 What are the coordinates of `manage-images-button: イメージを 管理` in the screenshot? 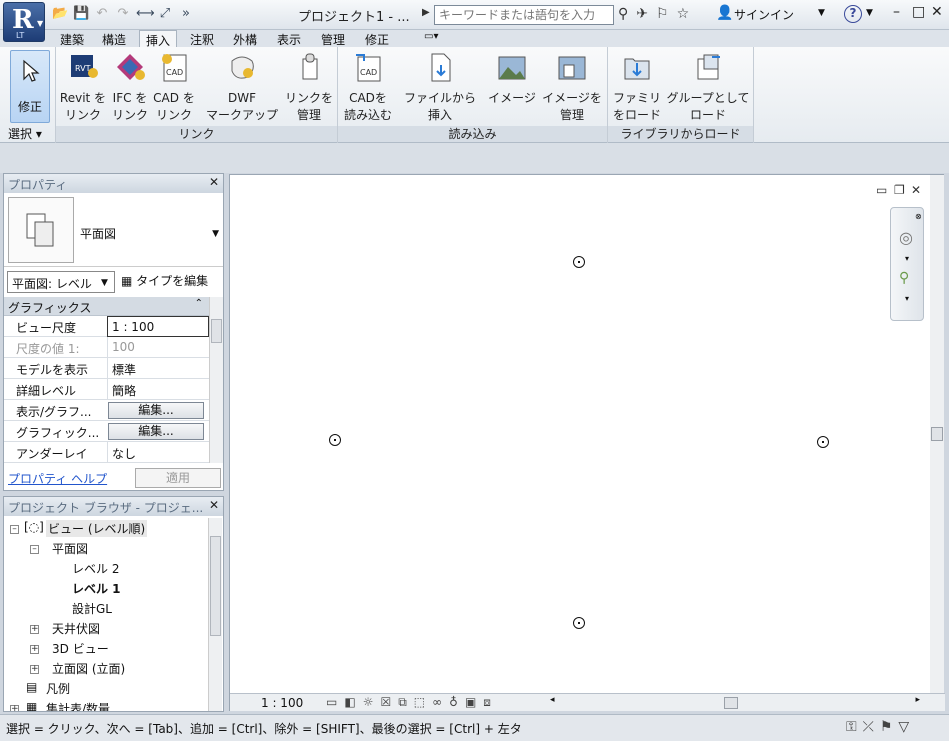 It's located at (572, 87).